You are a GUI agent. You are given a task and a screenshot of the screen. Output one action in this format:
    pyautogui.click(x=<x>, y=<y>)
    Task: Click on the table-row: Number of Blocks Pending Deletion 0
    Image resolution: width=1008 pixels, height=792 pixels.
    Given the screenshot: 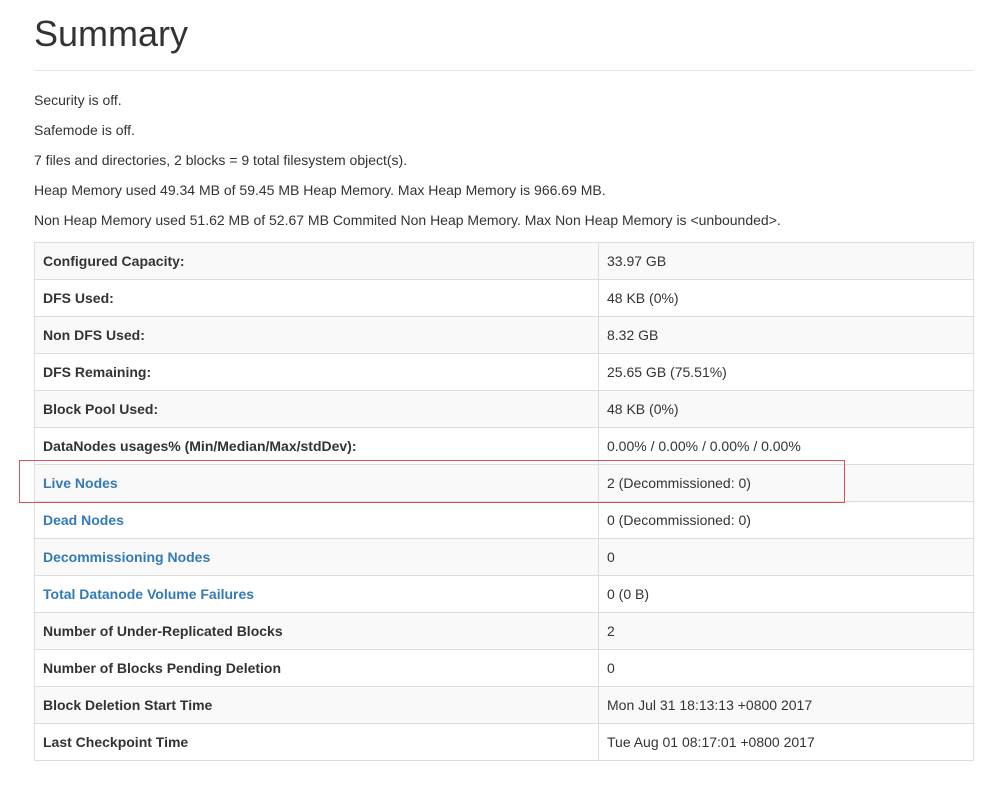 What is the action you would take?
    pyautogui.click(x=504, y=668)
    